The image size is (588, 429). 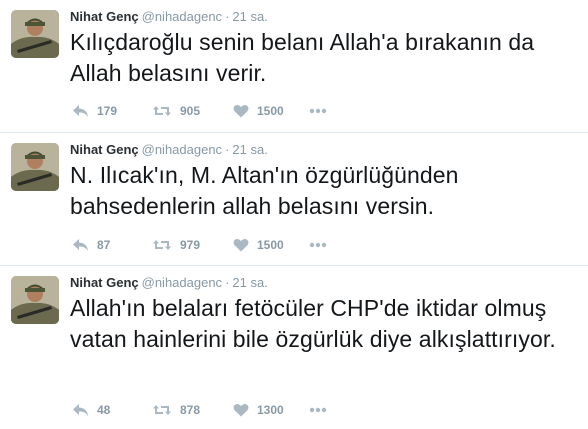 I want to click on retweet-count: 979, so click(x=190, y=245).